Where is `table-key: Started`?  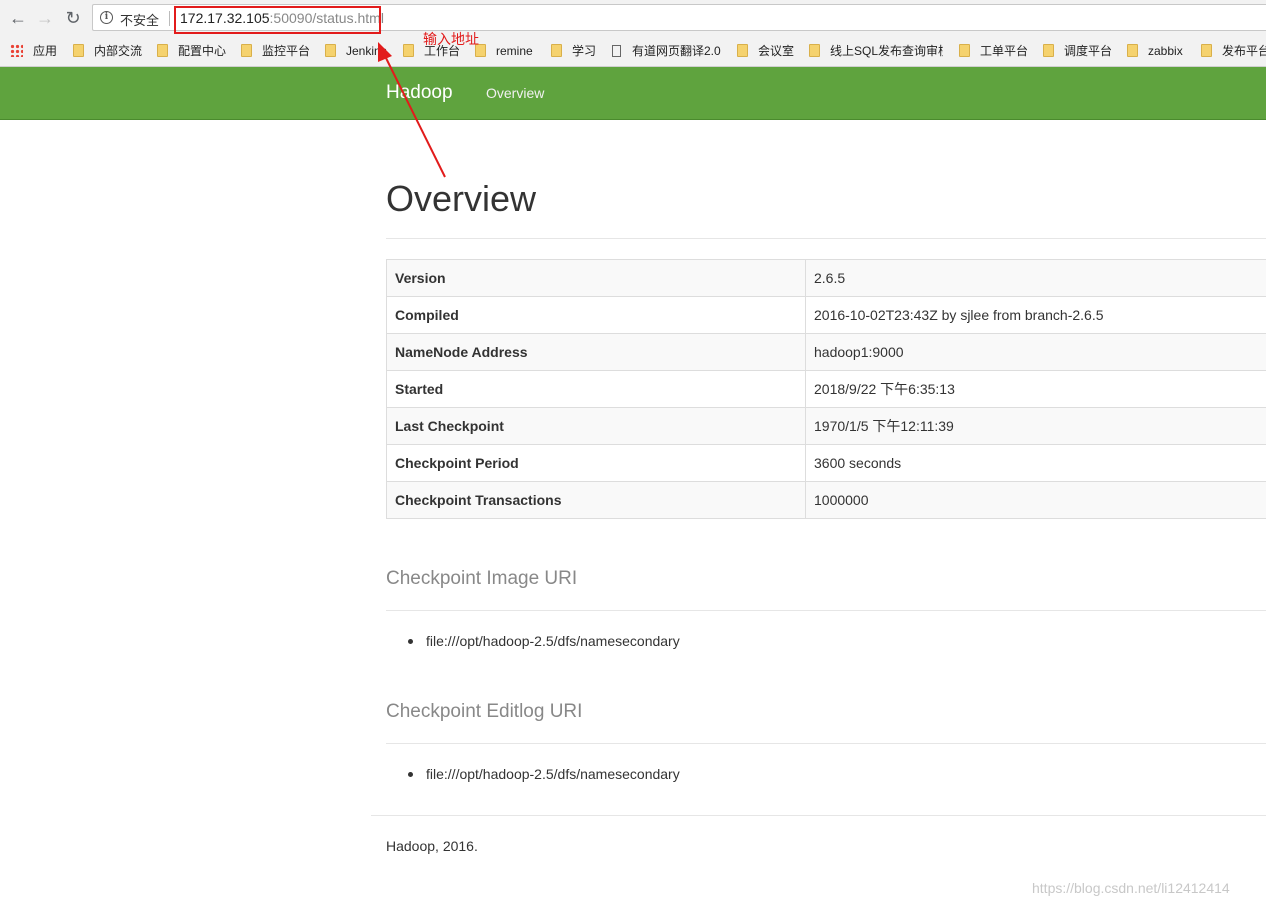
table-key: Started is located at coordinates (596, 389).